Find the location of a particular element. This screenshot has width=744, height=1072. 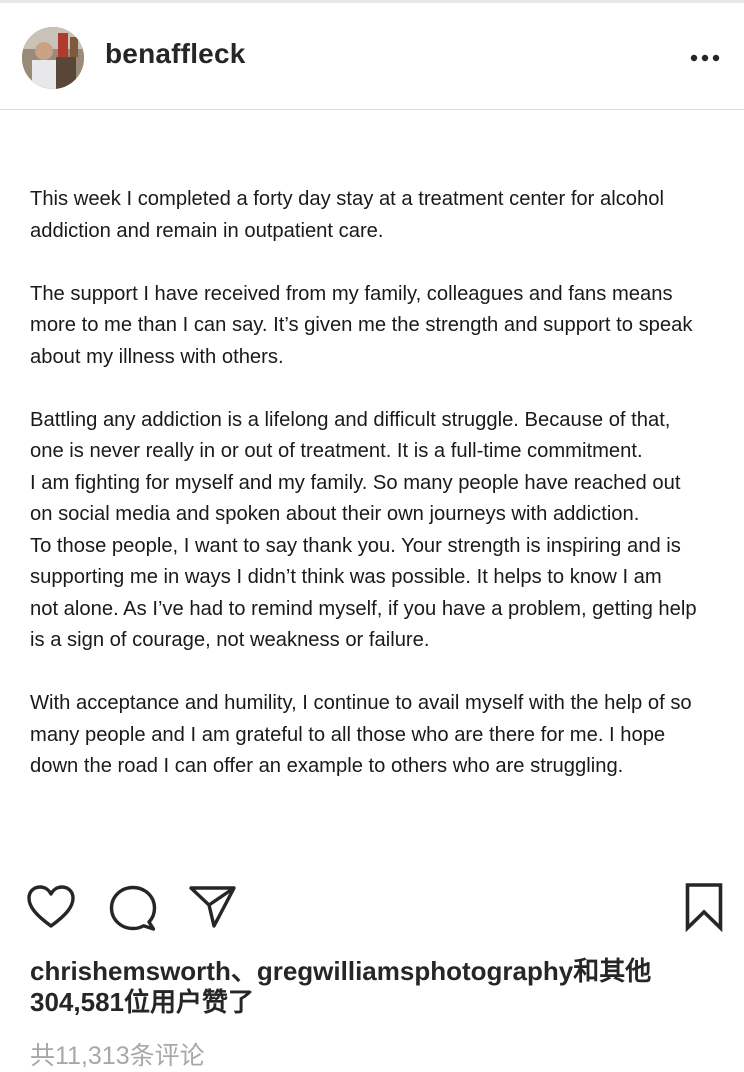

more-horizontal-icon is located at coordinates (705, 58).